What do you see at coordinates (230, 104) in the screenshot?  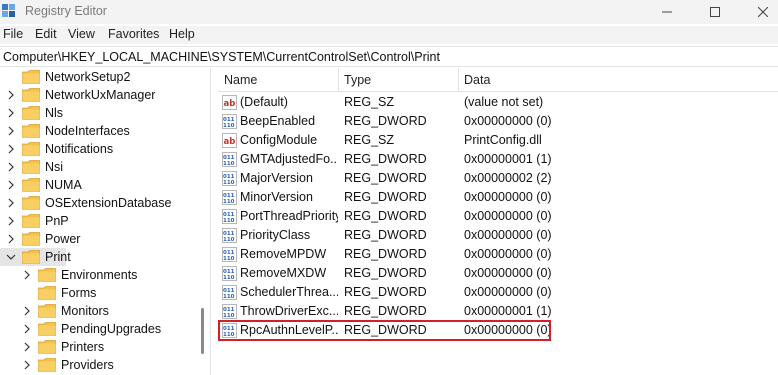 I see `svg-text: ab` at bounding box center [230, 104].